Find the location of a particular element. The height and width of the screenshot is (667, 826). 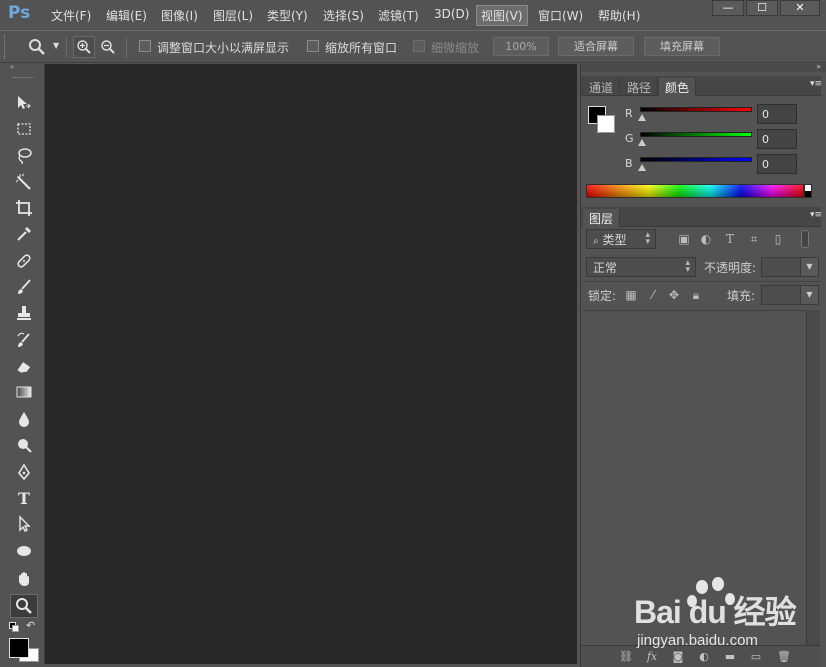

channel-r-value: 0 is located at coordinates (777, 114).